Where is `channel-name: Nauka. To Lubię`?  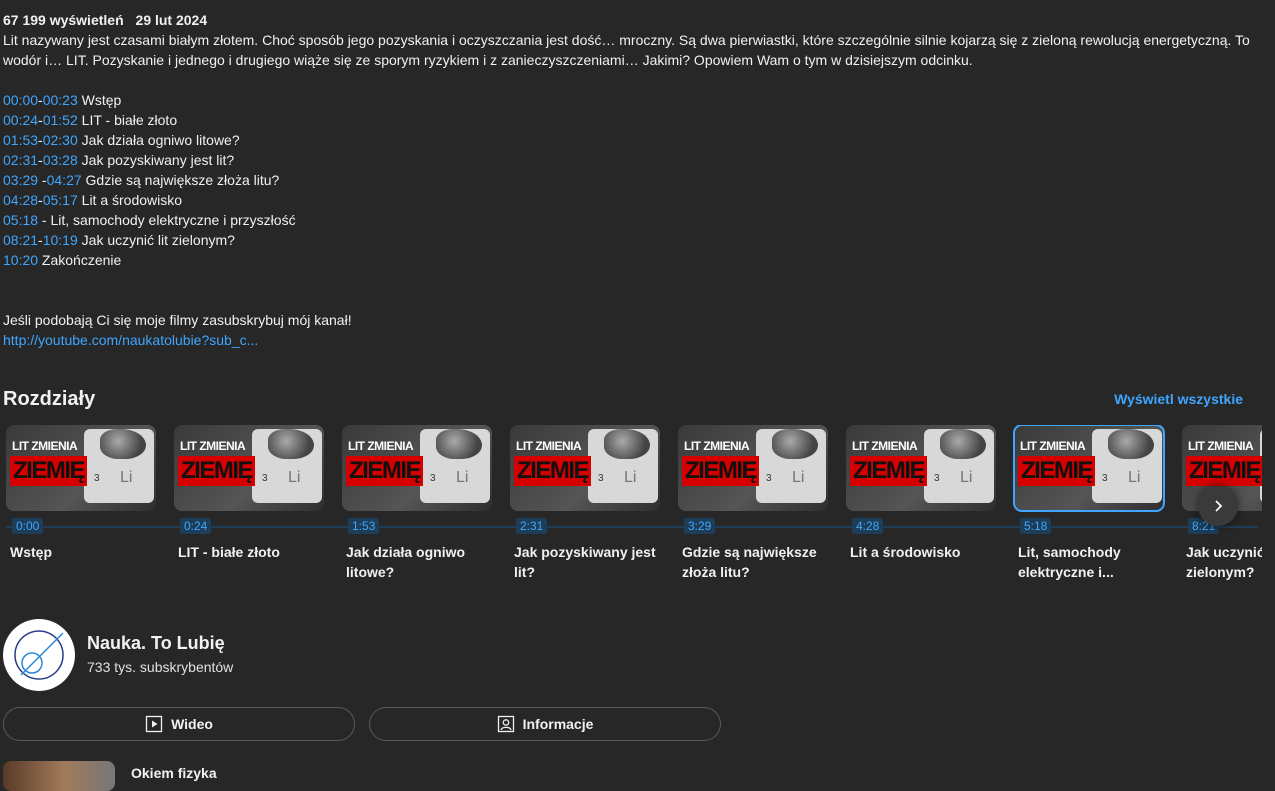 channel-name: Nauka. To Lubię is located at coordinates (156, 643).